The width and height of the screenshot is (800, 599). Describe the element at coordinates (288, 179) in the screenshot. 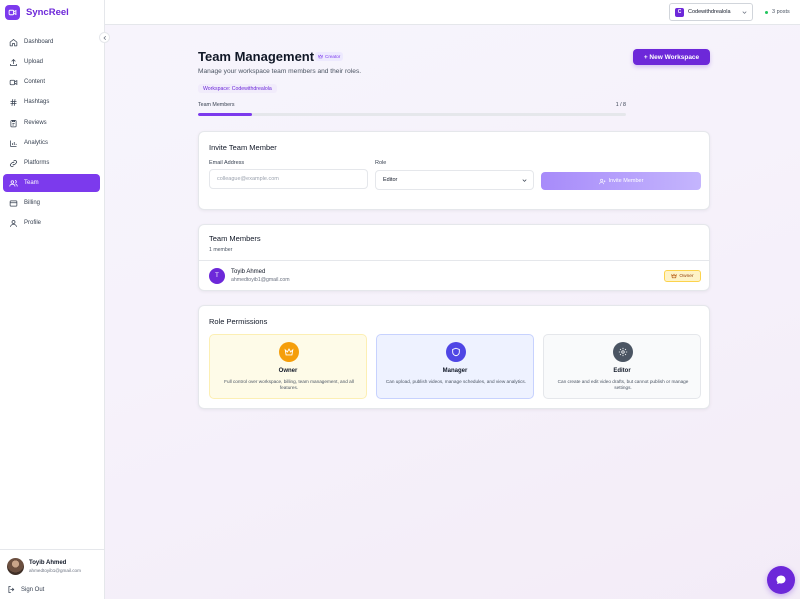

I see `email-field: colleague@example.com` at that location.